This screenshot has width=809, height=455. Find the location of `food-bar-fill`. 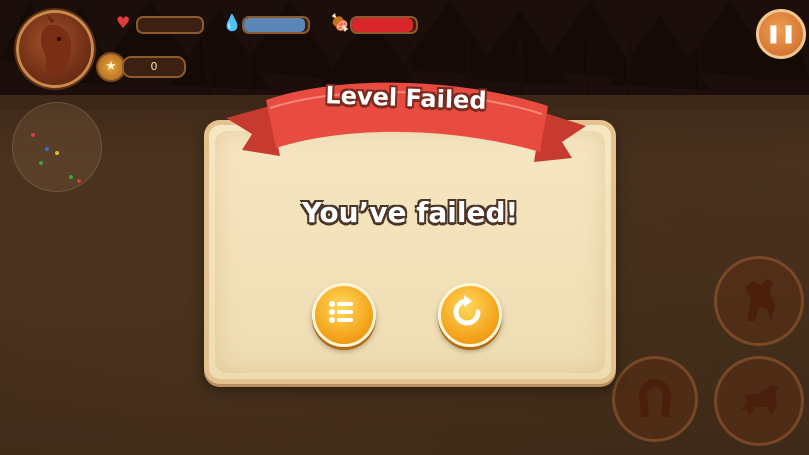

food-bar-fill is located at coordinates (382, 25).